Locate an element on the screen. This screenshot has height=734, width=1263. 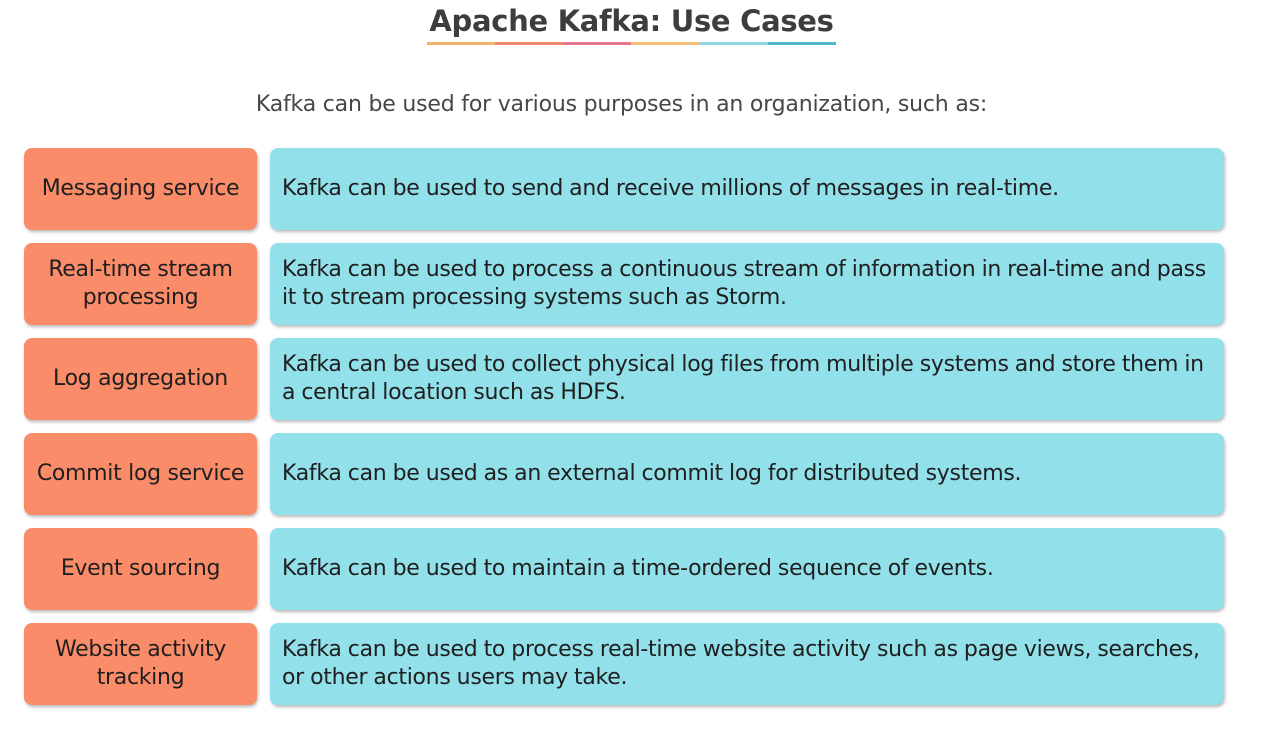
title-container: Apache Kafka: Use Cases is located at coordinates (631, 24).